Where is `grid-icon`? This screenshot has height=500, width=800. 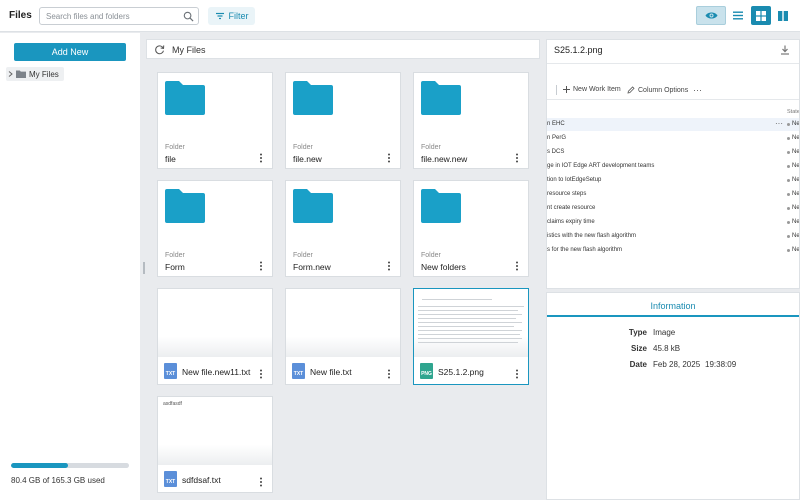
grid-icon is located at coordinates (761, 15).